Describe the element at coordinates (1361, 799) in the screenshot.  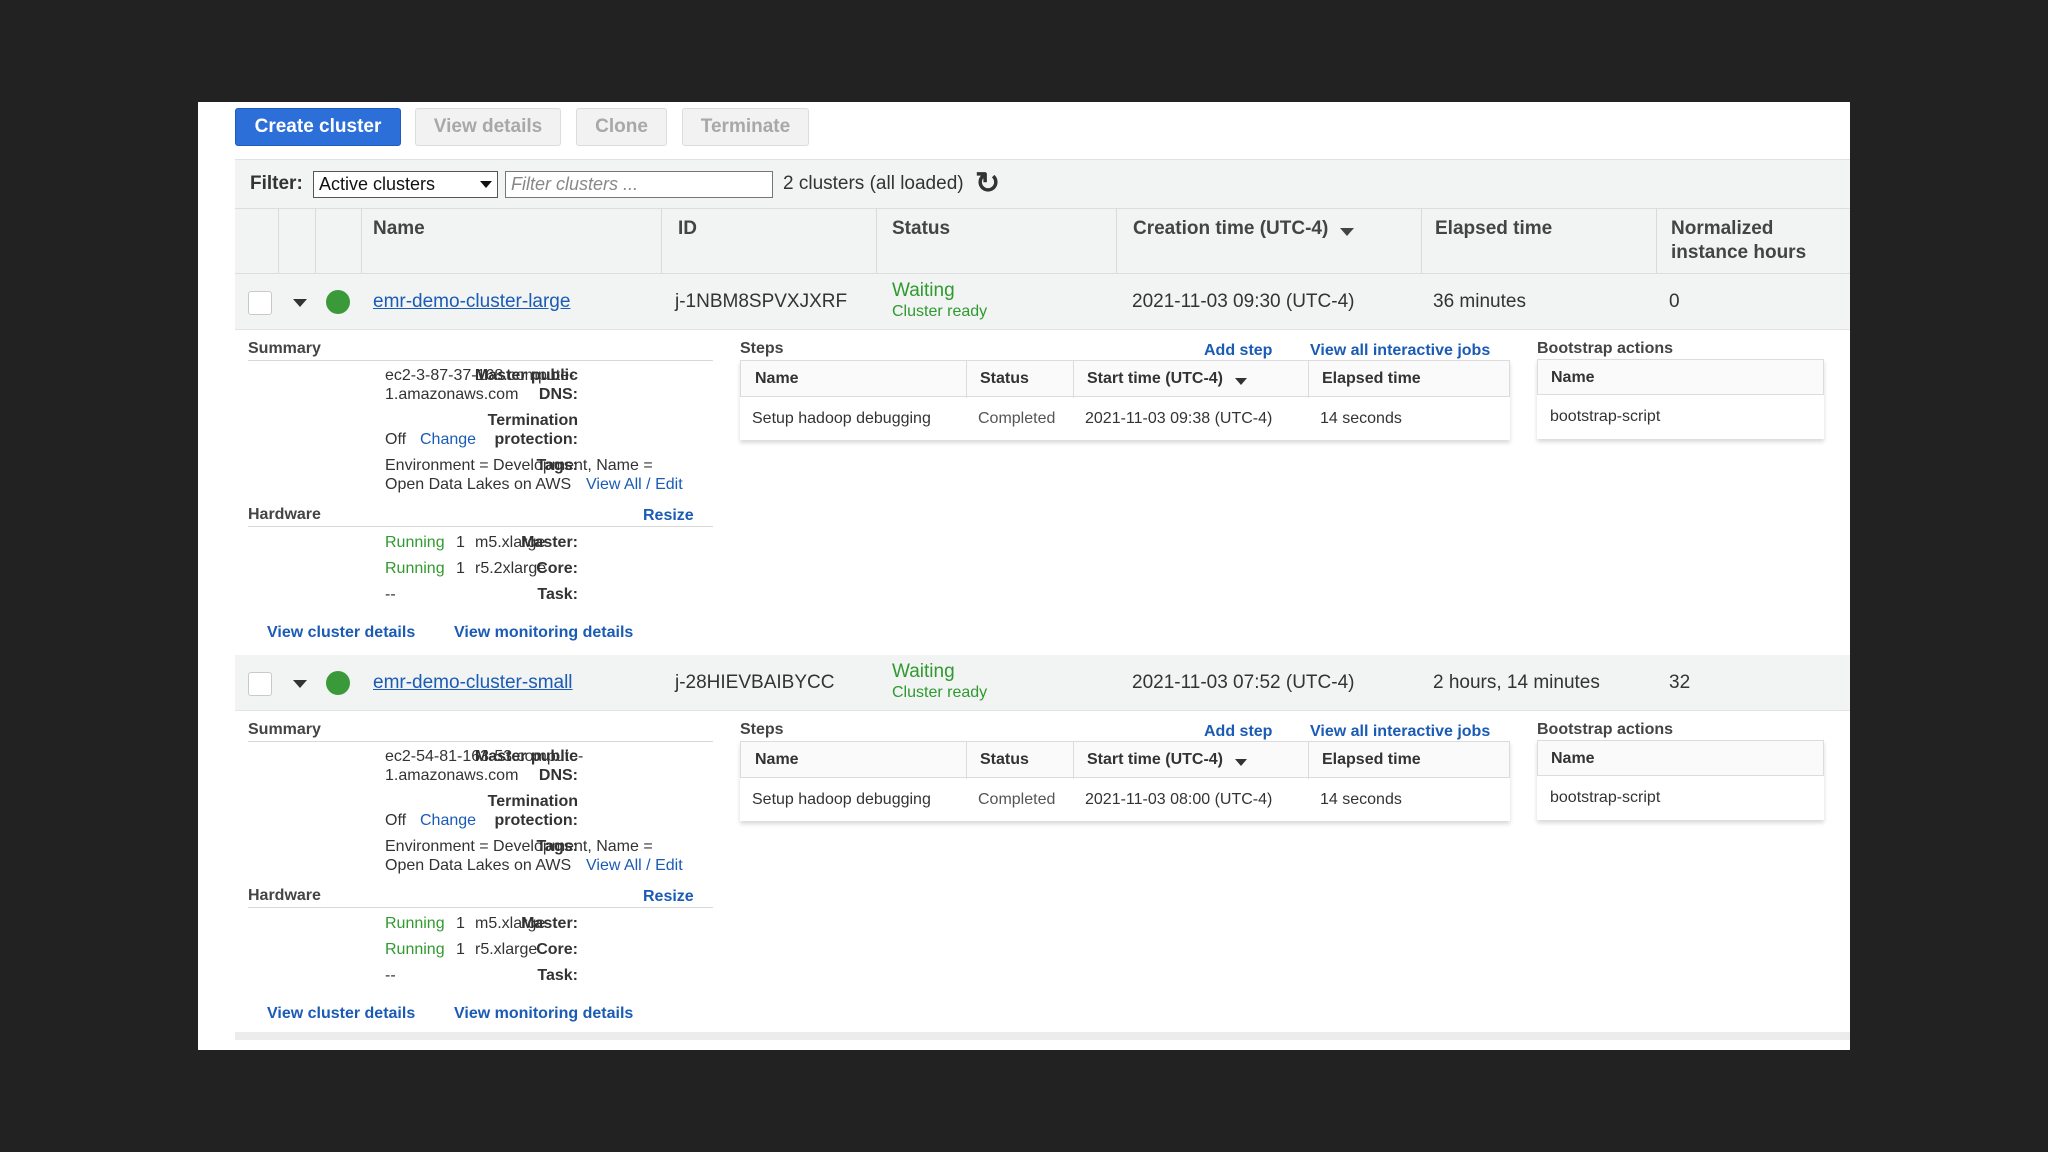
I see `step-elapsed-time: 14 seconds` at that location.